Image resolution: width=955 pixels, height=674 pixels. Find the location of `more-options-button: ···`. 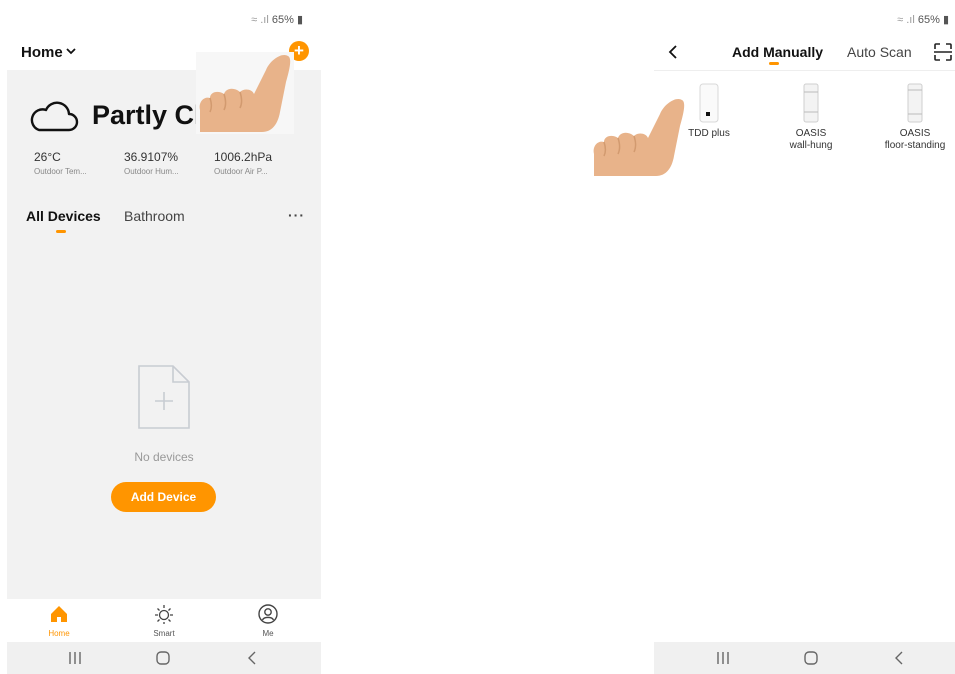

more-options-button: ··· is located at coordinates (296, 215).